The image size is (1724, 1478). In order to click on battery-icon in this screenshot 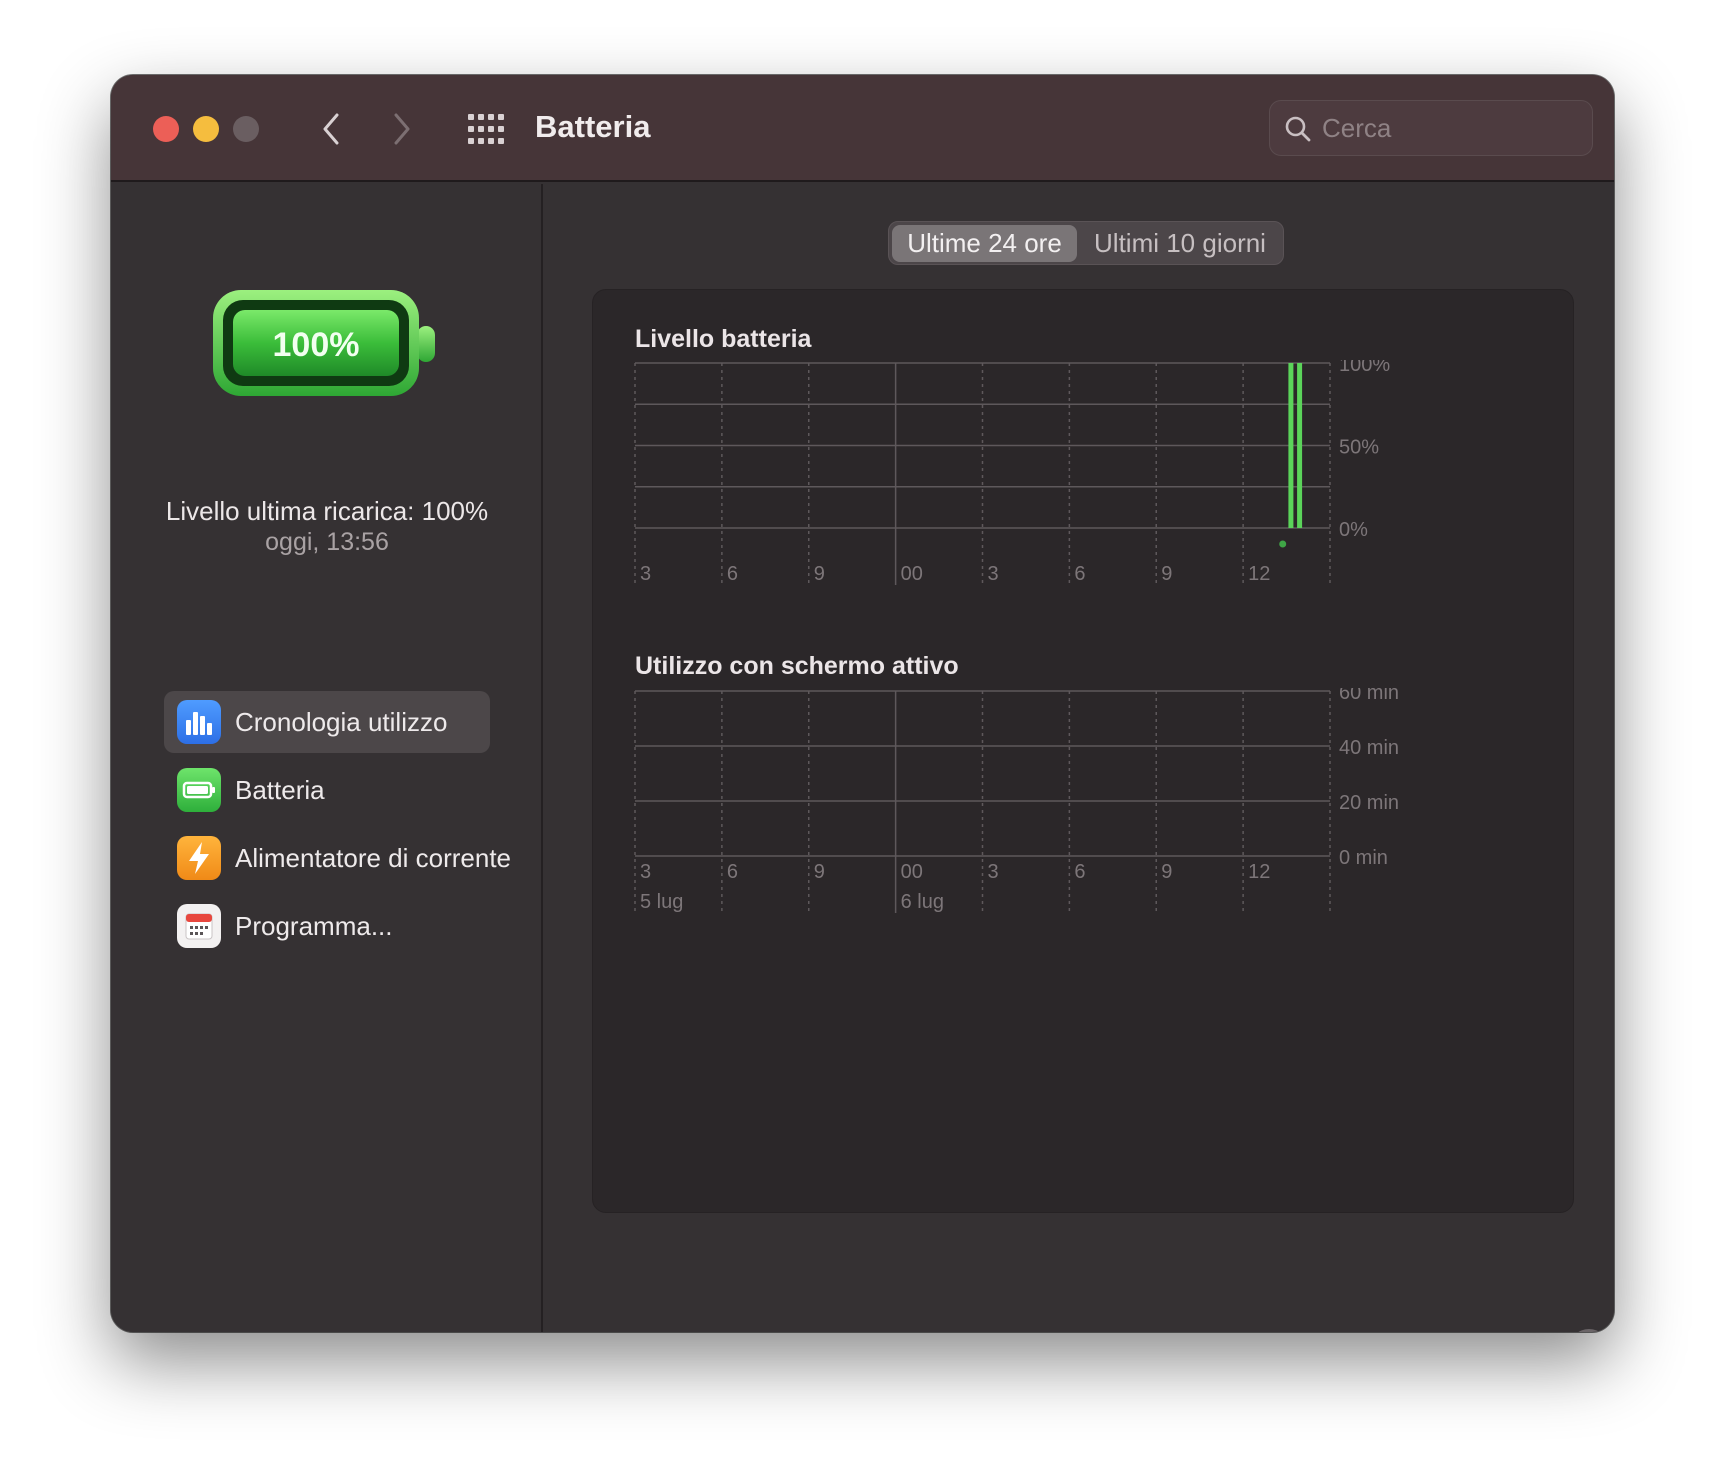, I will do `click(199, 790)`.